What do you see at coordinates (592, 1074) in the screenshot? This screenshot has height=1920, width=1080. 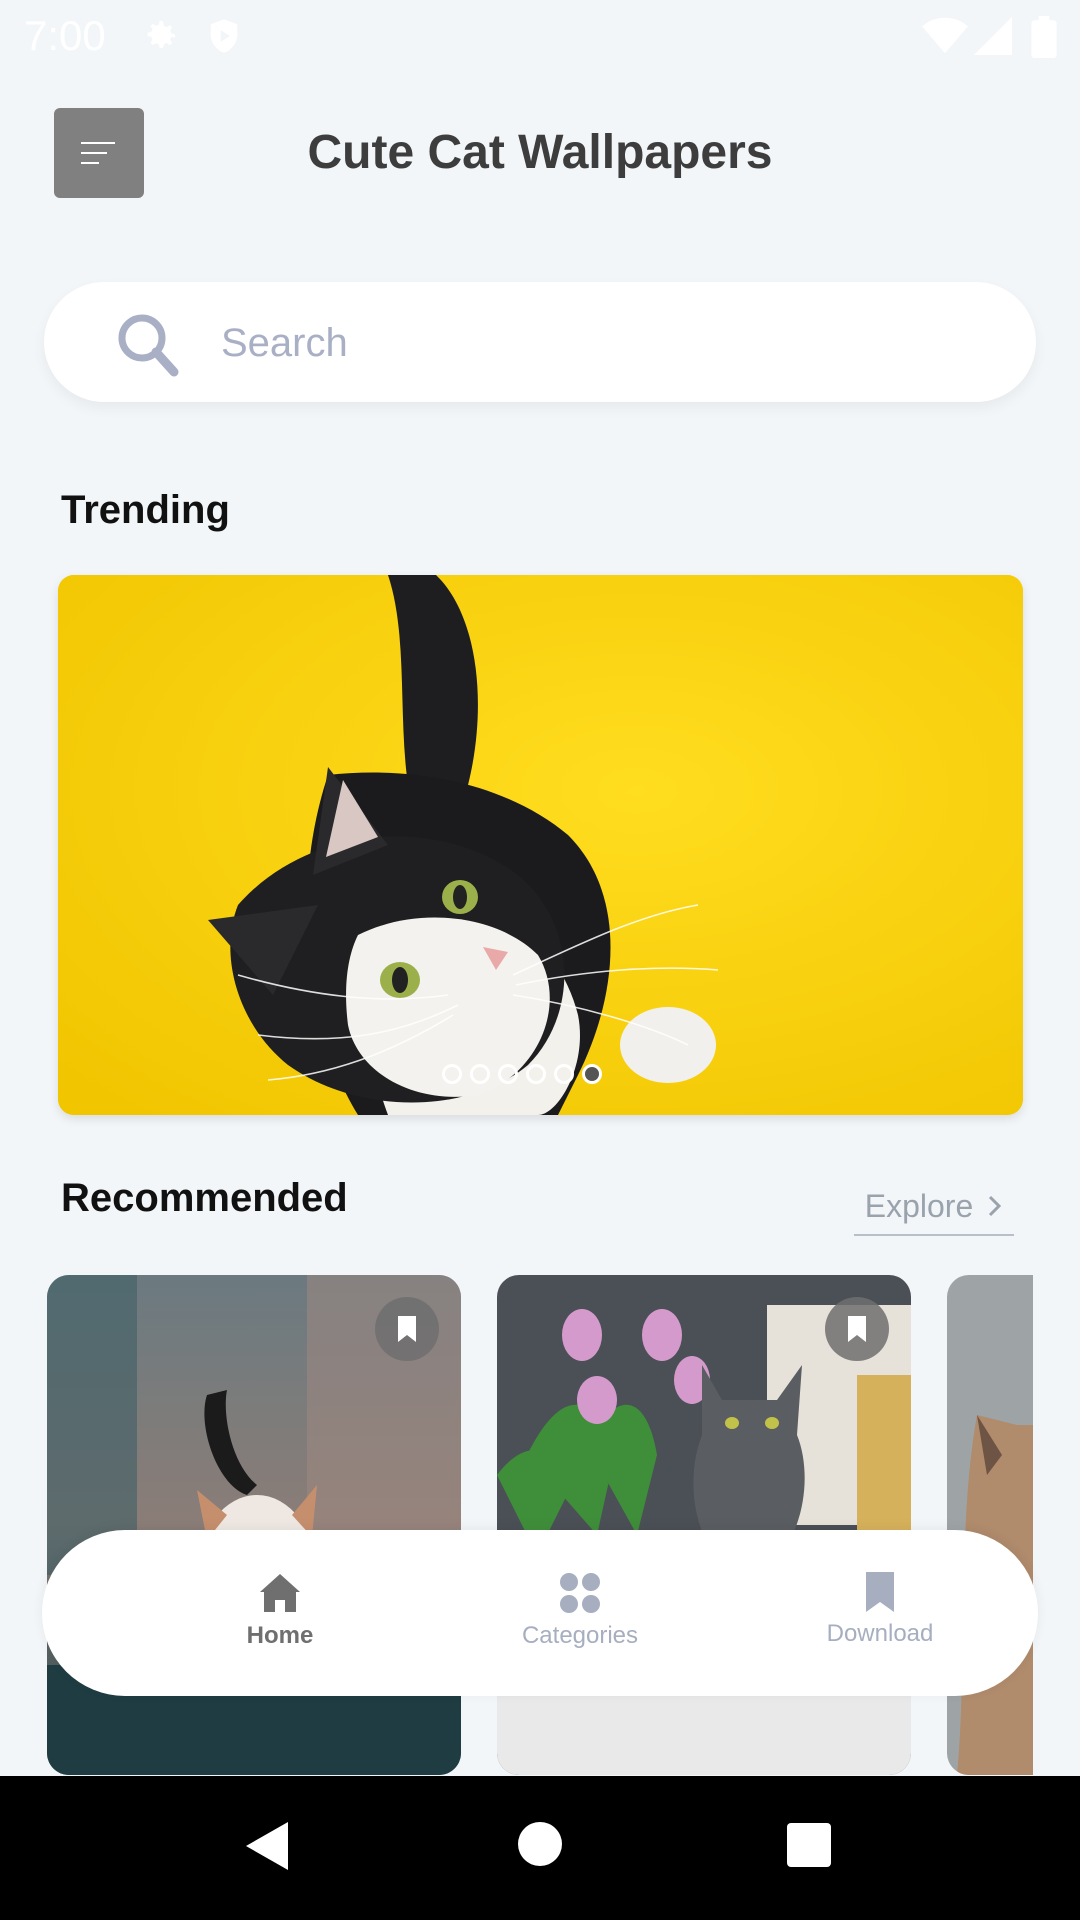 I see `carousel-dot-active` at bounding box center [592, 1074].